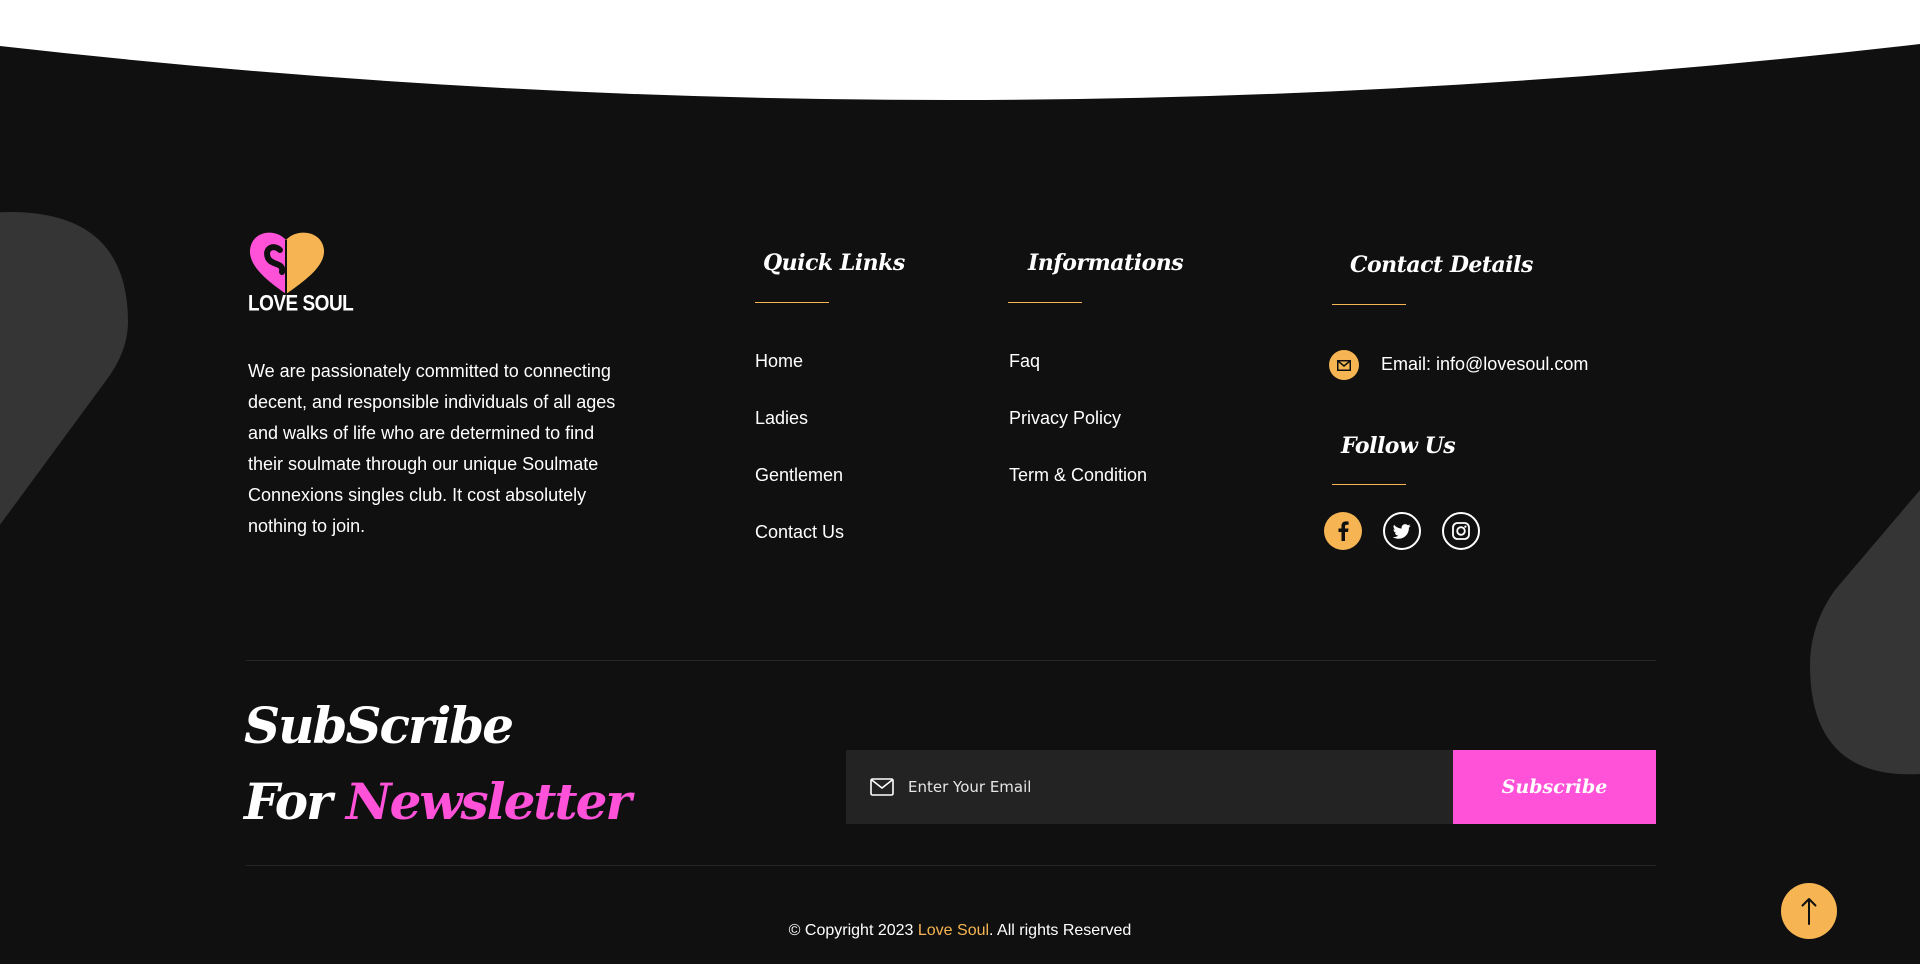  Describe the element at coordinates (1441, 265) in the screenshot. I see `contact-details-title: Contact Details` at that location.